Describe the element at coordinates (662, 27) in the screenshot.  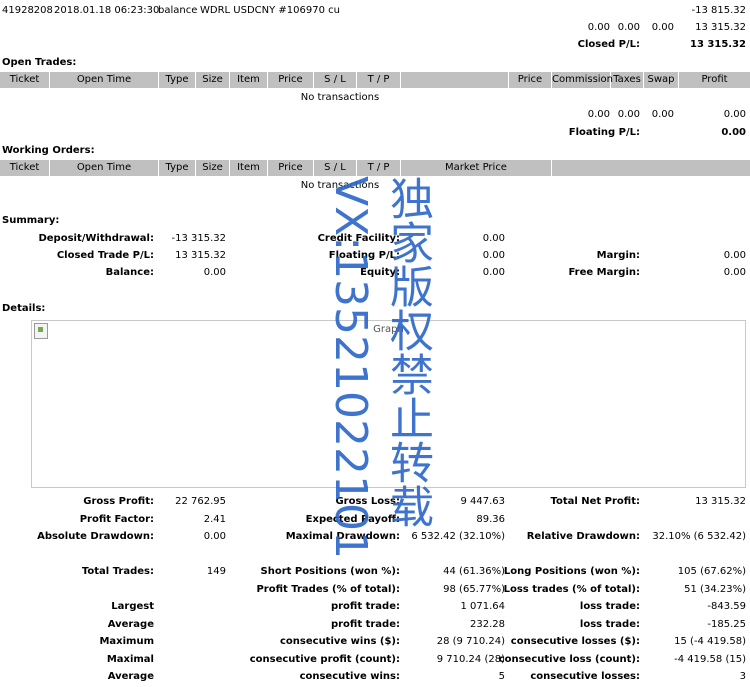
I see `top-subtotal-swap: 0.00` at that location.